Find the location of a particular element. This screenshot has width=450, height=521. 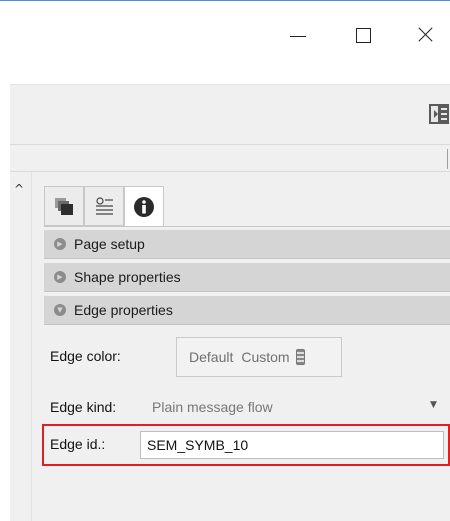

edge-kind-label: Edge kind: is located at coordinates (83, 407).